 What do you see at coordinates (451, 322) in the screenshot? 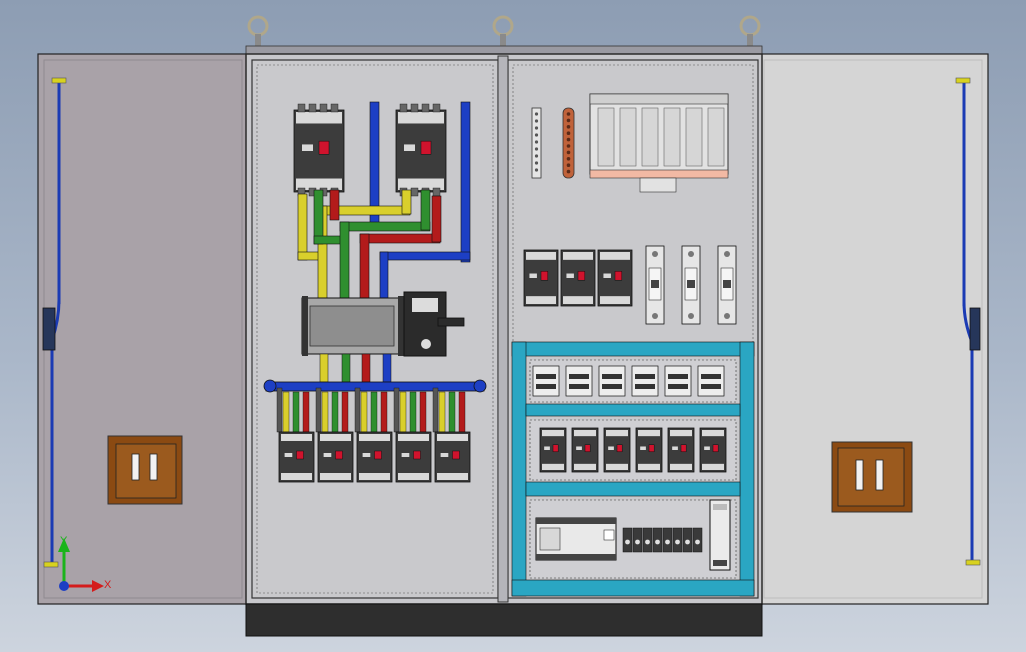
I see `isolator-handle` at bounding box center [451, 322].